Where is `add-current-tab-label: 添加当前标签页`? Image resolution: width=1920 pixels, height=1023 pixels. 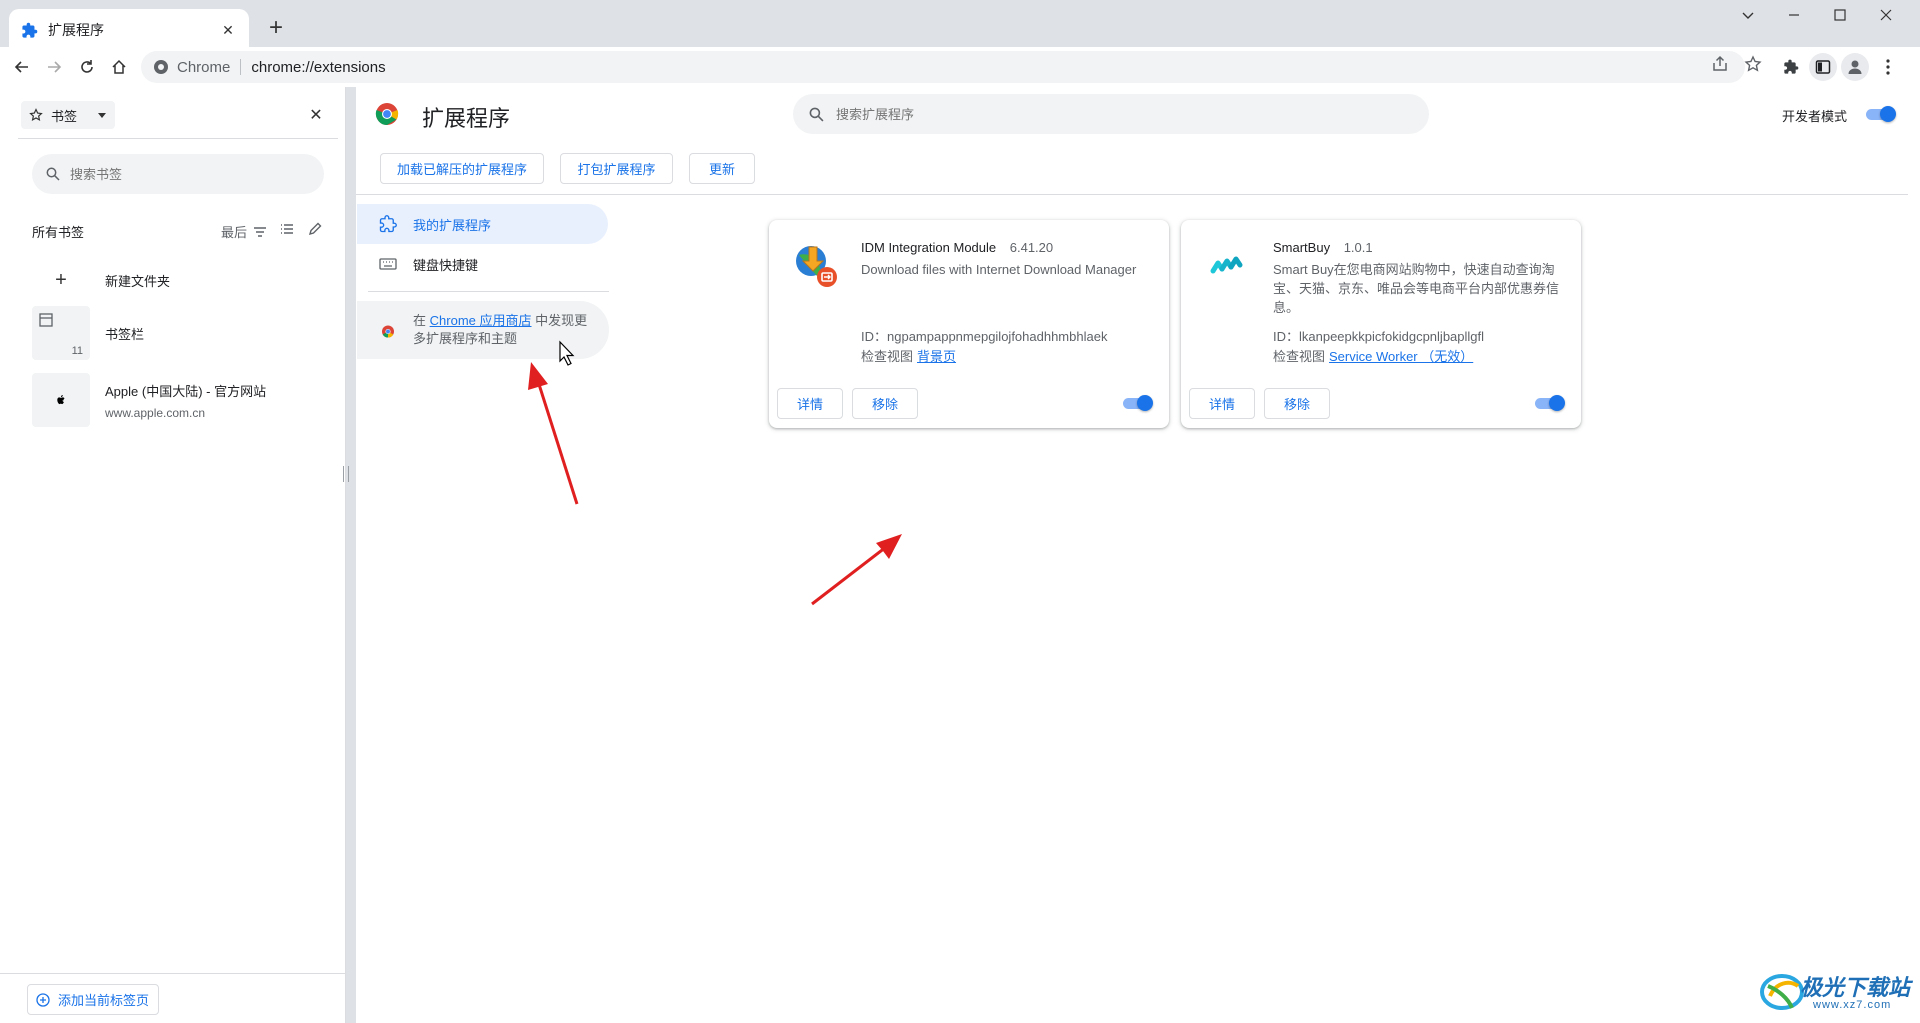
add-current-tab-label: 添加当前标签页 is located at coordinates (104, 1000).